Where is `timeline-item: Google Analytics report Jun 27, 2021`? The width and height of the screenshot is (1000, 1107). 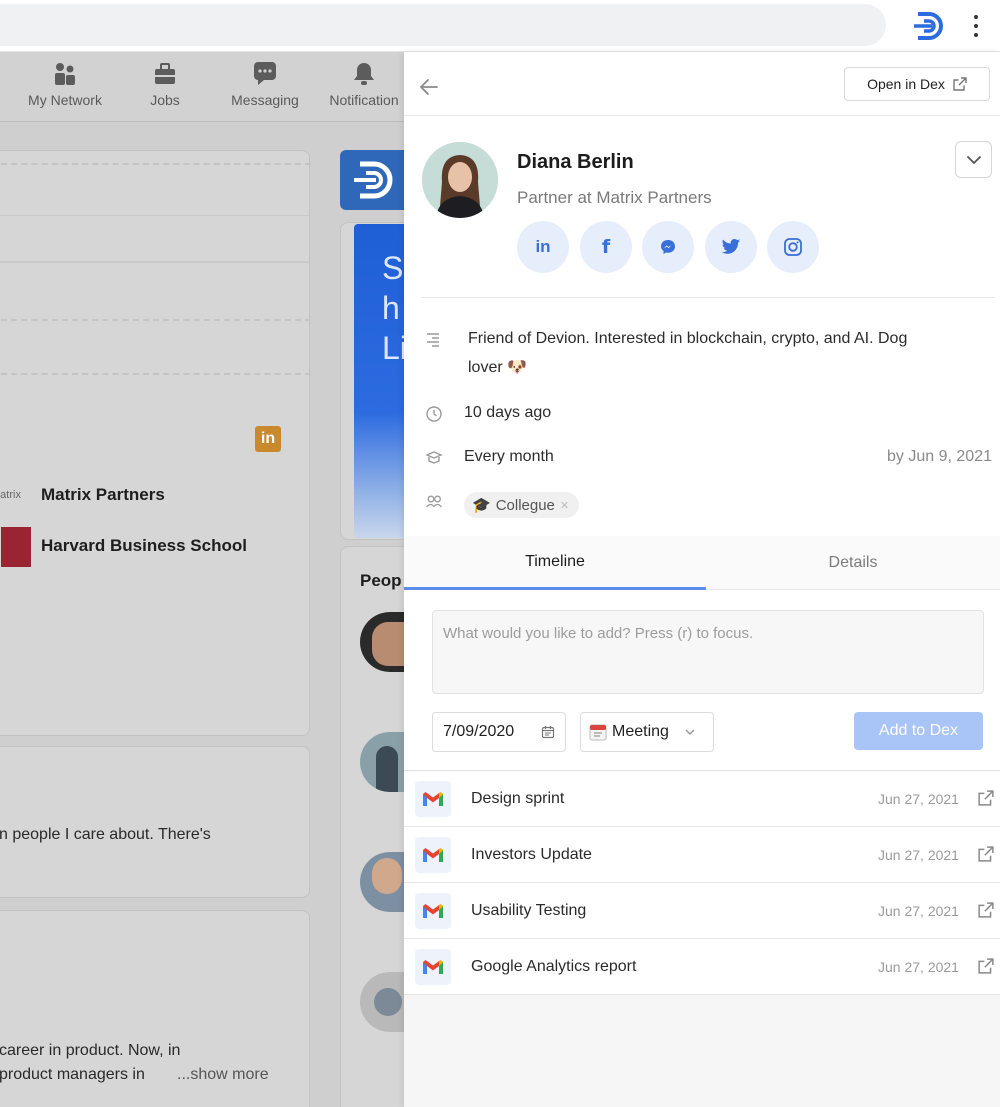
timeline-item: Google Analytics report Jun 27, 2021 is located at coordinates (702, 967).